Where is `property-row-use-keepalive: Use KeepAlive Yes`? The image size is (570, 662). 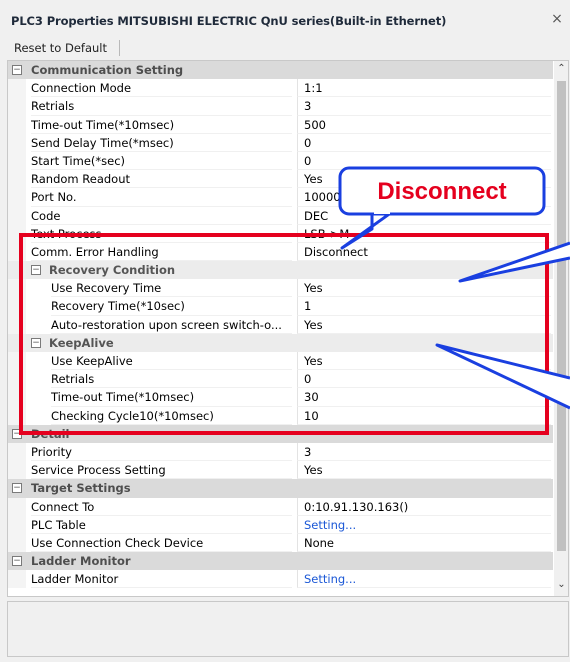
property-row-use-keepalive: Use KeepAlive Yes is located at coordinates (280, 361).